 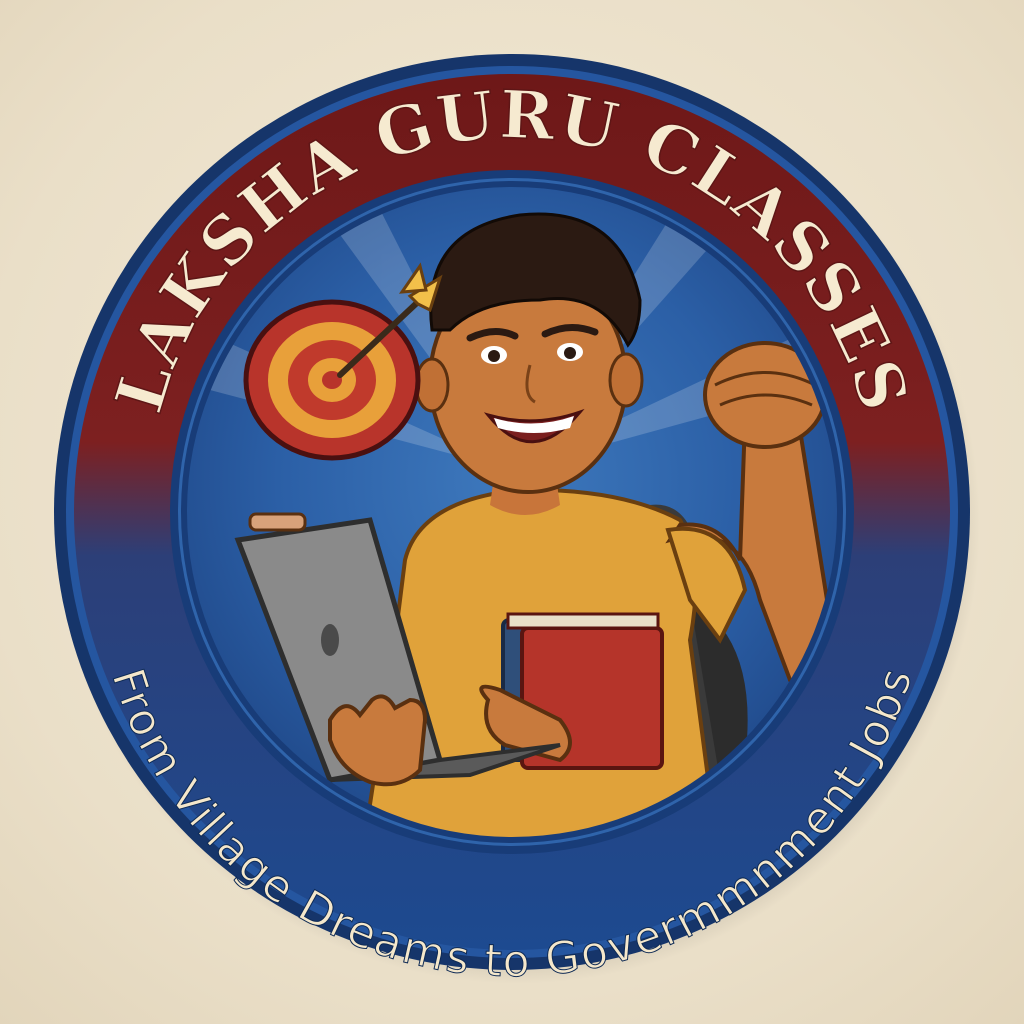 What do you see at coordinates (626, 380) in the screenshot?
I see `right-ear` at bounding box center [626, 380].